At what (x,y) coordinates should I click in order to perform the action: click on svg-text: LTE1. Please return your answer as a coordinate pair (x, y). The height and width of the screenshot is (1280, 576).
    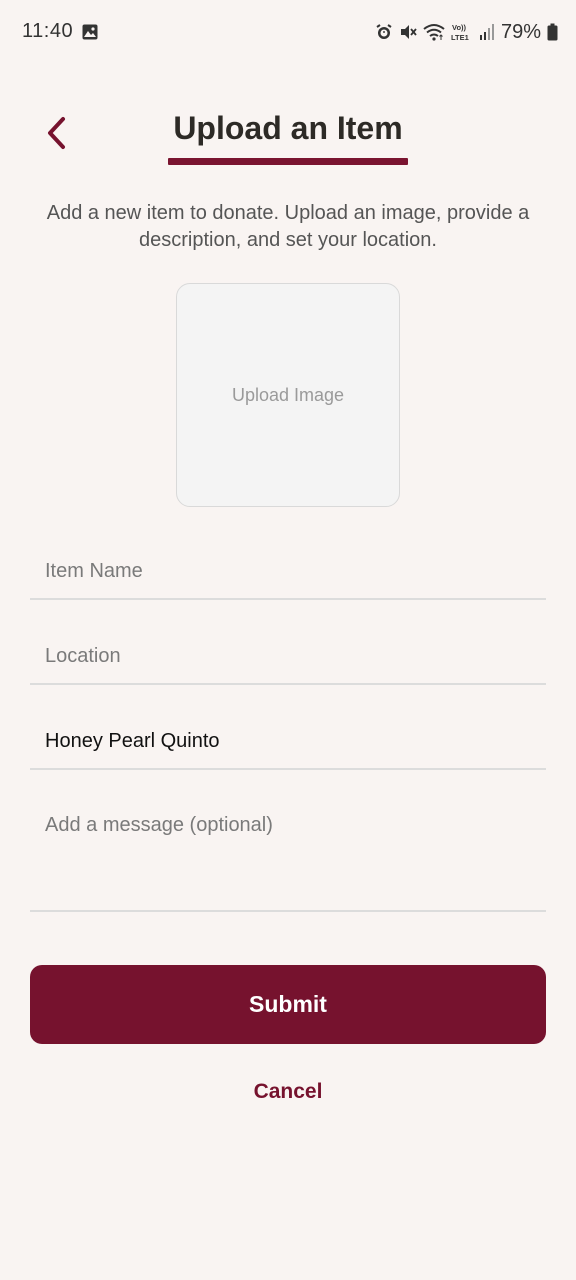
    Looking at the image, I should click on (460, 37).